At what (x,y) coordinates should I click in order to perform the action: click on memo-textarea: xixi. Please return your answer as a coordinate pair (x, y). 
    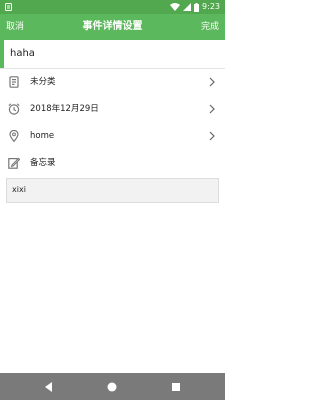
    Looking at the image, I should click on (112, 190).